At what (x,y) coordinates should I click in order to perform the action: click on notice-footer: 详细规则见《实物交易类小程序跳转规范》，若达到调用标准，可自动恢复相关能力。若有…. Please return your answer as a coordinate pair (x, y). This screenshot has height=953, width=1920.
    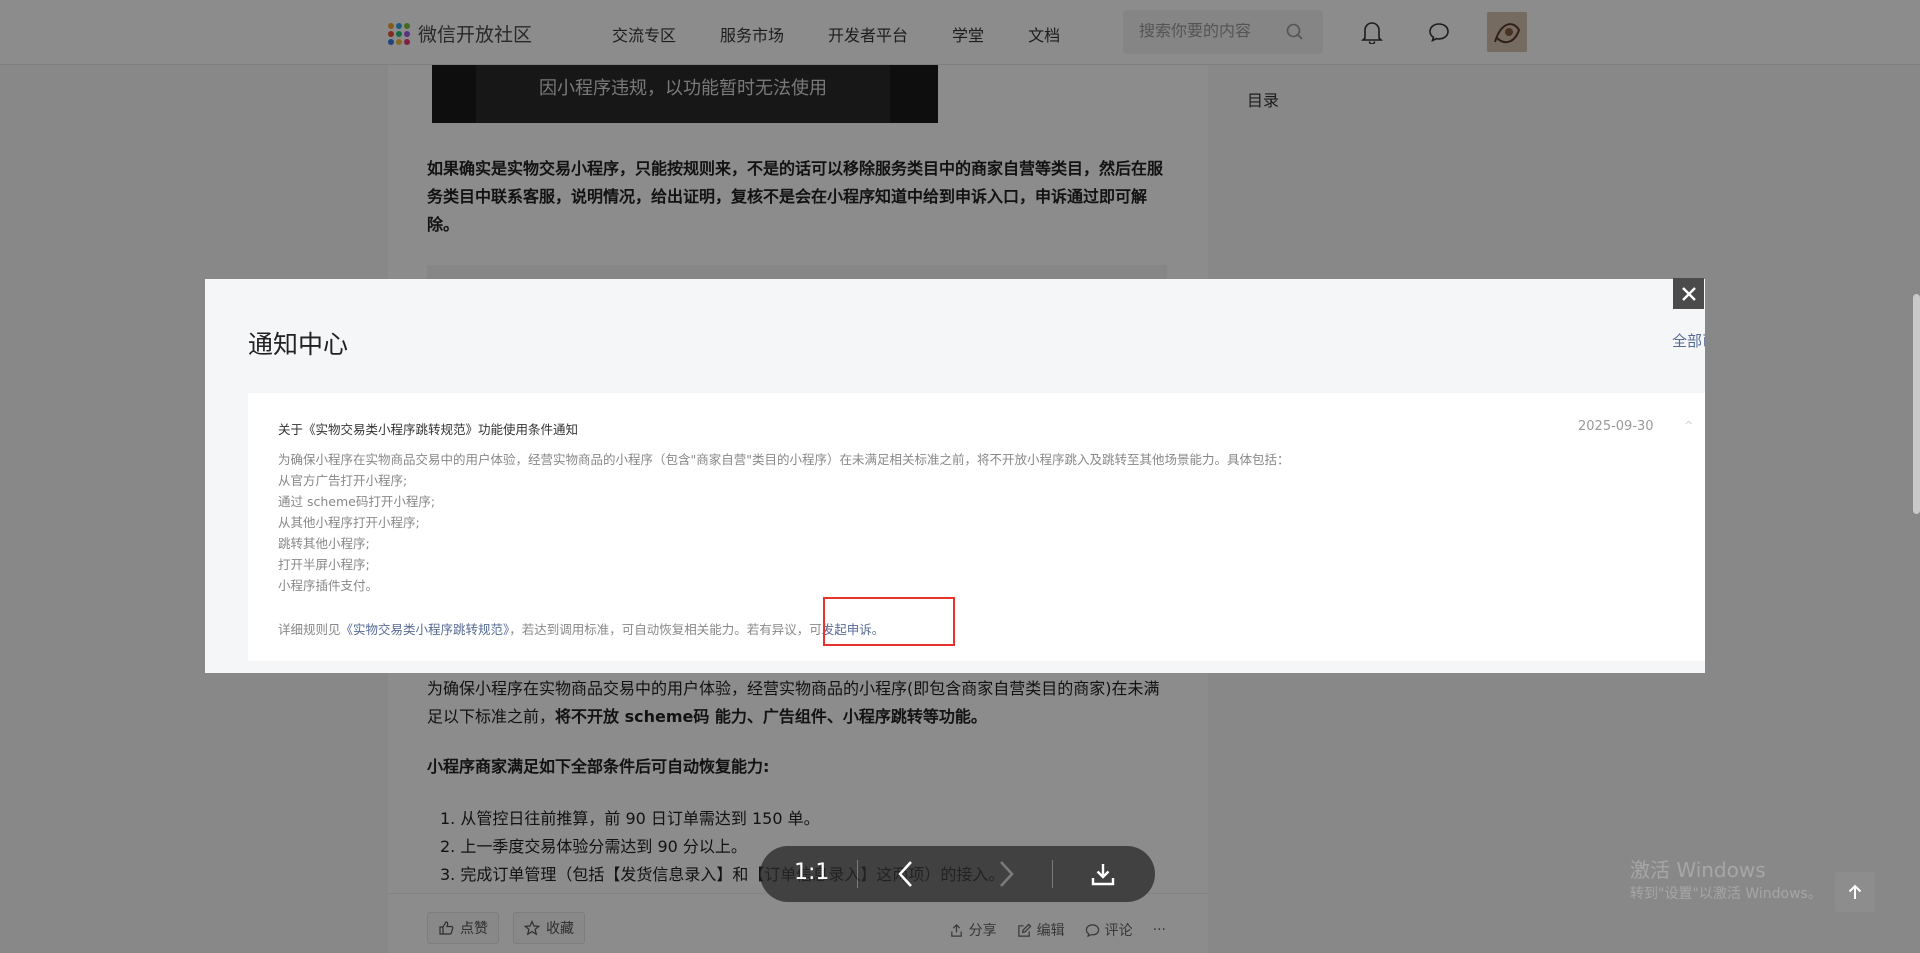
    Looking at the image, I should click on (581, 628).